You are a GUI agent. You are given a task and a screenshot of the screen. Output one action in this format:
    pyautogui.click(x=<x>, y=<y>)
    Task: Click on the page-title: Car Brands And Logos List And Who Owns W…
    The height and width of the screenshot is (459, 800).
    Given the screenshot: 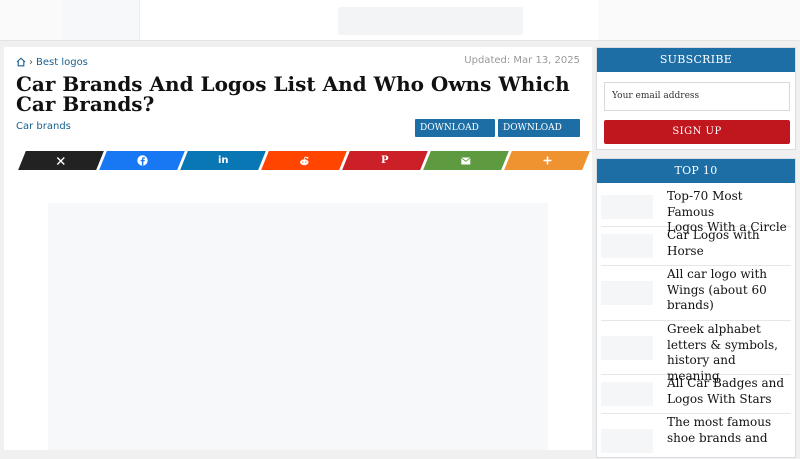 What is the action you would take?
    pyautogui.click(x=293, y=94)
    